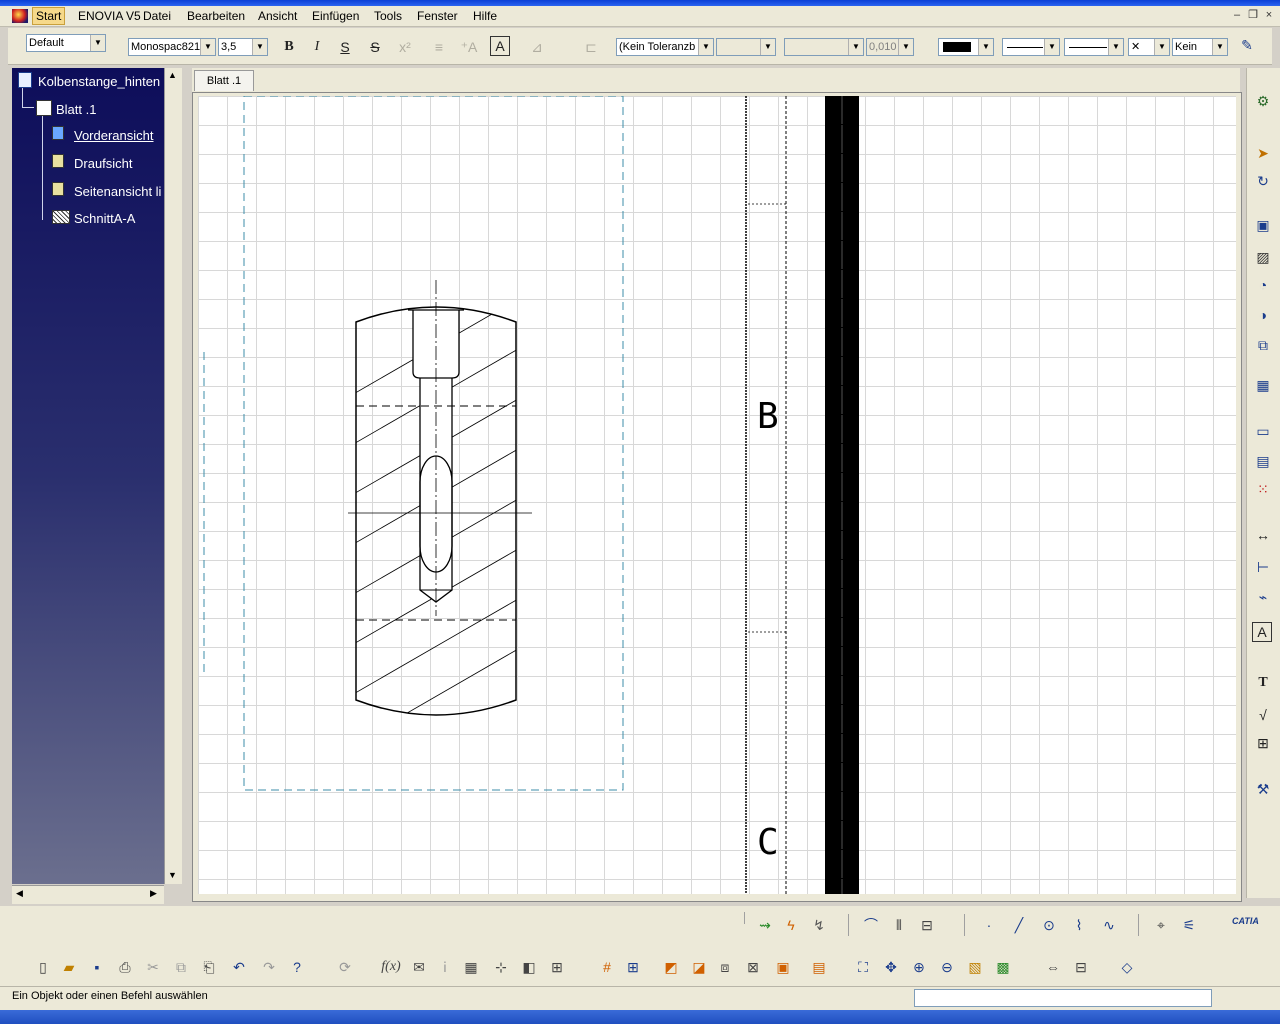 The width and height of the screenshot is (1280, 1024). Describe the element at coordinates (1253, 15) in the screenshot. I see `restore-icon: ❐` at that location.